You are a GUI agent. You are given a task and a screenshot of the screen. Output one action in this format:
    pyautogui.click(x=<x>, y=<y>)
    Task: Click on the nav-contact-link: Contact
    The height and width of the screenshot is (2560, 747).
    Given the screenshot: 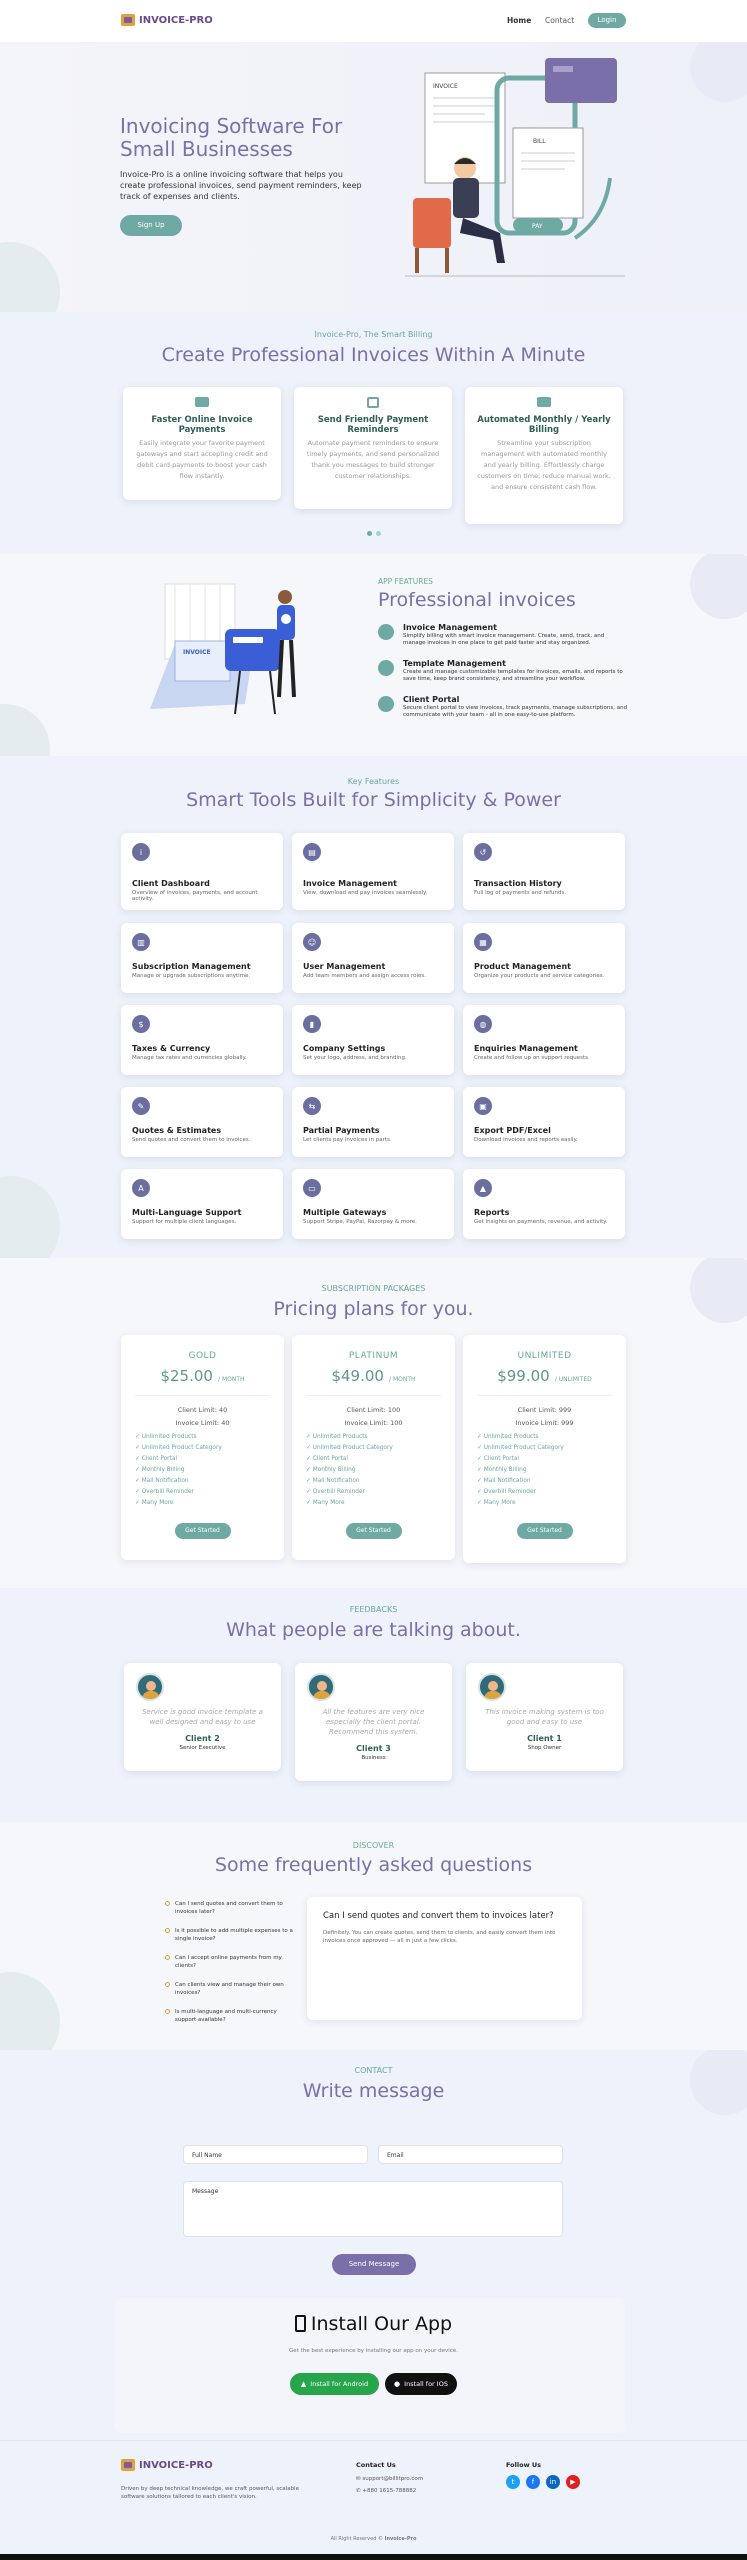 What is the action you would take?
    pyautogui.click(x=559, y=20)
    